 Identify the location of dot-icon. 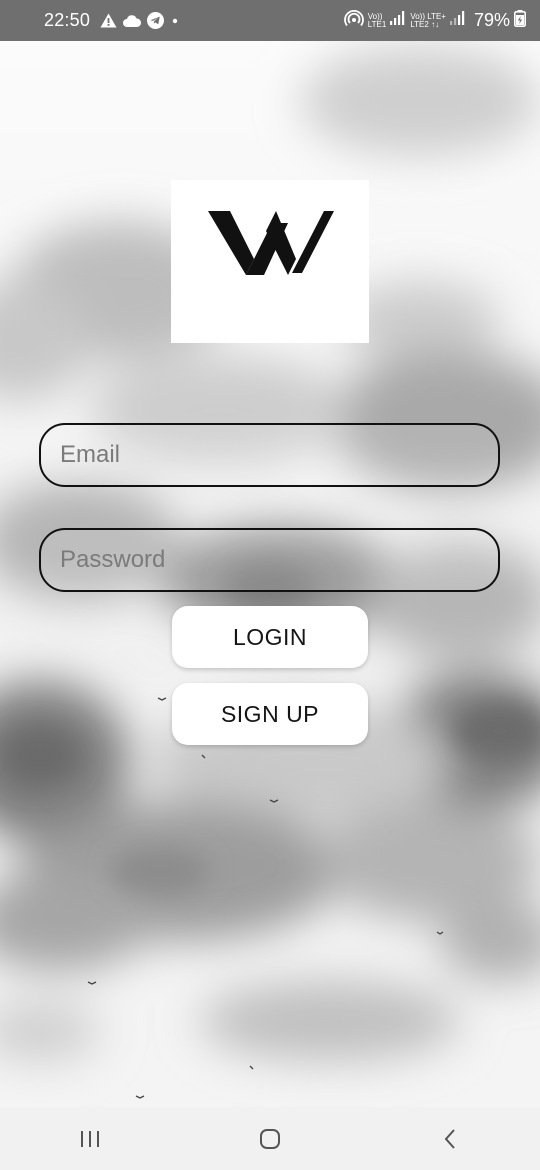
(175, 21).